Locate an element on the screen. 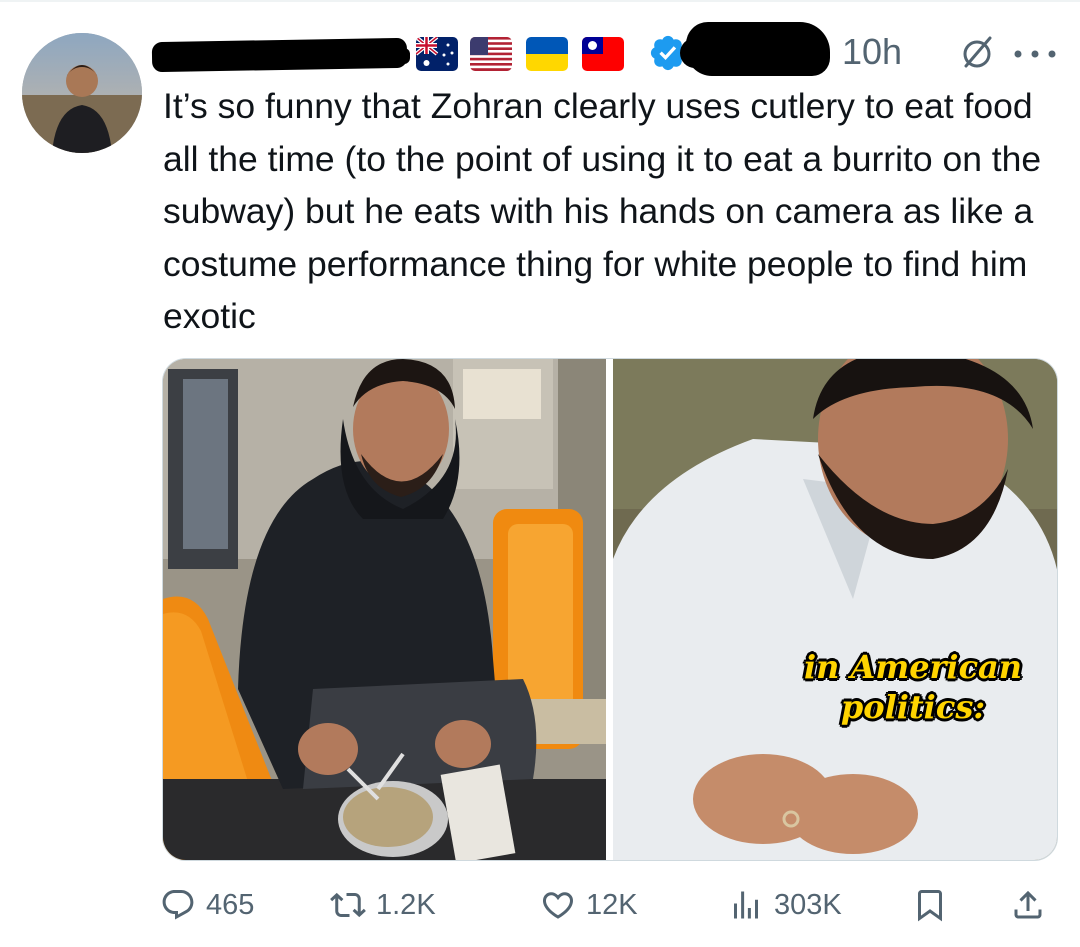  more-options-icon is located at coordinates (1035, 54).